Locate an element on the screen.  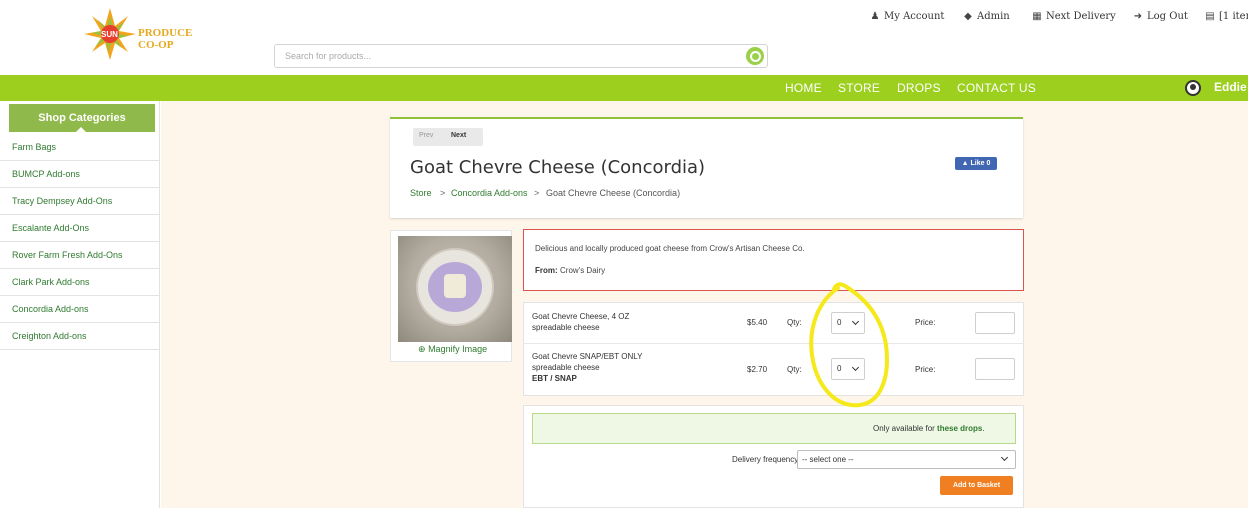
main-nav-bar is located at coordinates (624, 88).